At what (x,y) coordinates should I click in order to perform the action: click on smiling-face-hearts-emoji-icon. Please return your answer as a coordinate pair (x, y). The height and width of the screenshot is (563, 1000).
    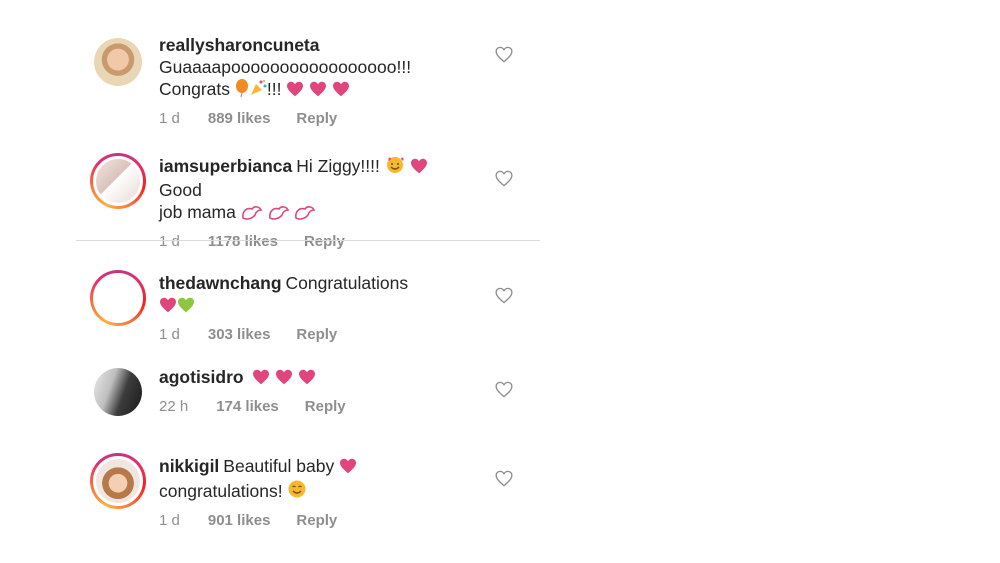
    Looking at the image, I should click on (395, 166).